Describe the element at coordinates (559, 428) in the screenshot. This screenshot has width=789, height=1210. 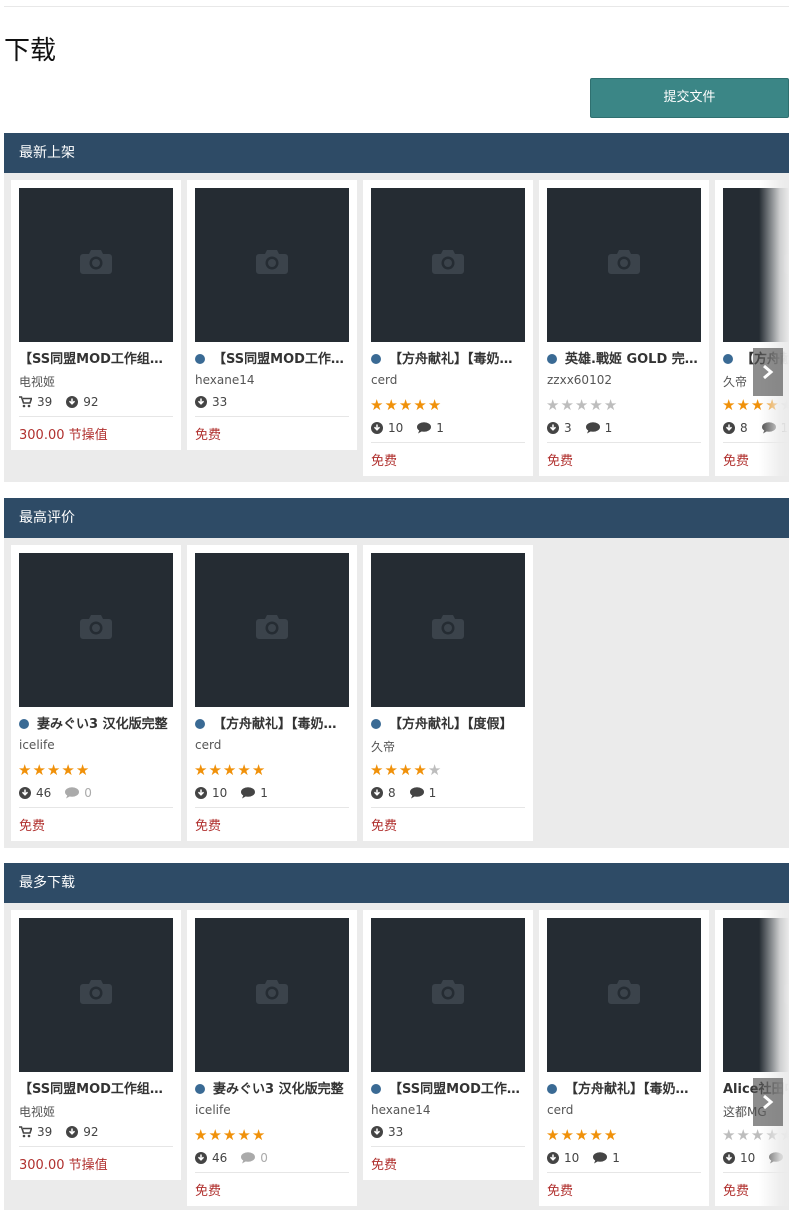
I see `download-count: 3` at that location.